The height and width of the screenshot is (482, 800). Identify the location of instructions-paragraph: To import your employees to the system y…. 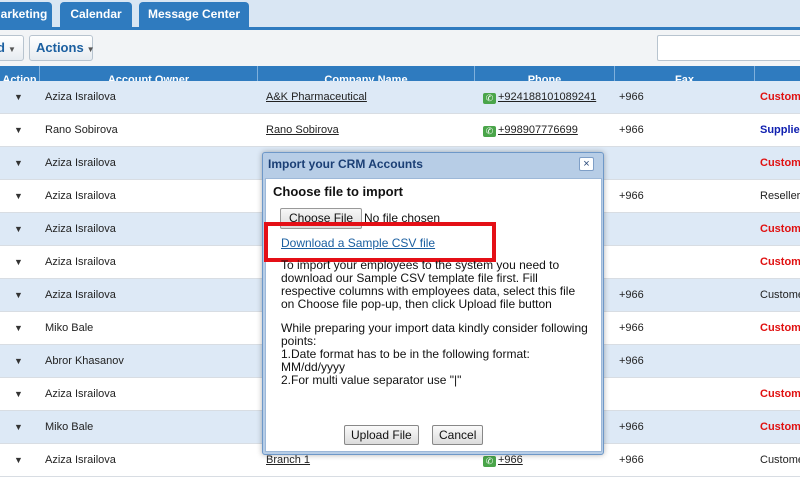
(436, 285).